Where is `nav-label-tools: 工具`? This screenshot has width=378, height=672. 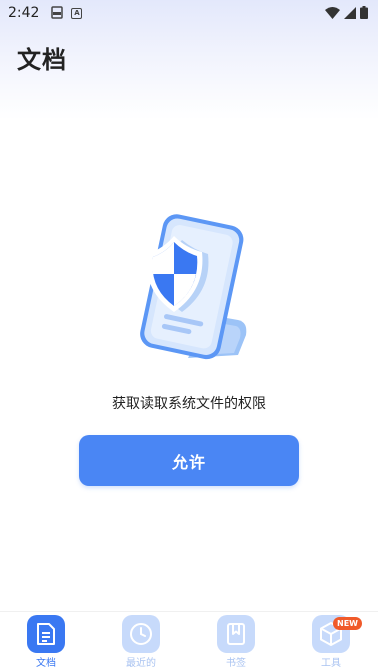
nav-label-tools: 工具 is located at coordinates (331, 663).